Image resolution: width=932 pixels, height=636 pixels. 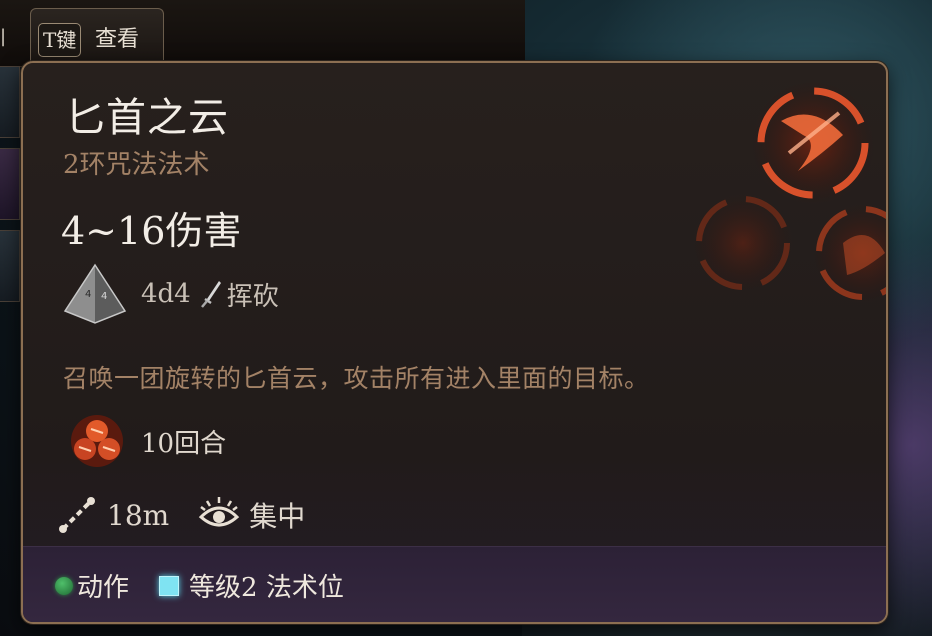 What do you see at coordinates (166, 294) in the screenshot?
I see `dice-value: 4d4` at bounding box center [166, 294].